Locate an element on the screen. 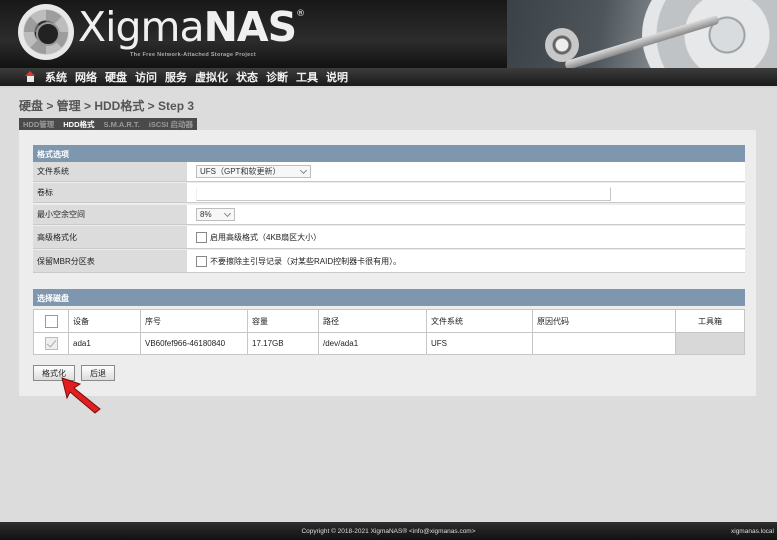 Image resolution: width=777 pixels, height=540 pixels. volume-label-label: 卷标 is located at coordinates (110, 192).